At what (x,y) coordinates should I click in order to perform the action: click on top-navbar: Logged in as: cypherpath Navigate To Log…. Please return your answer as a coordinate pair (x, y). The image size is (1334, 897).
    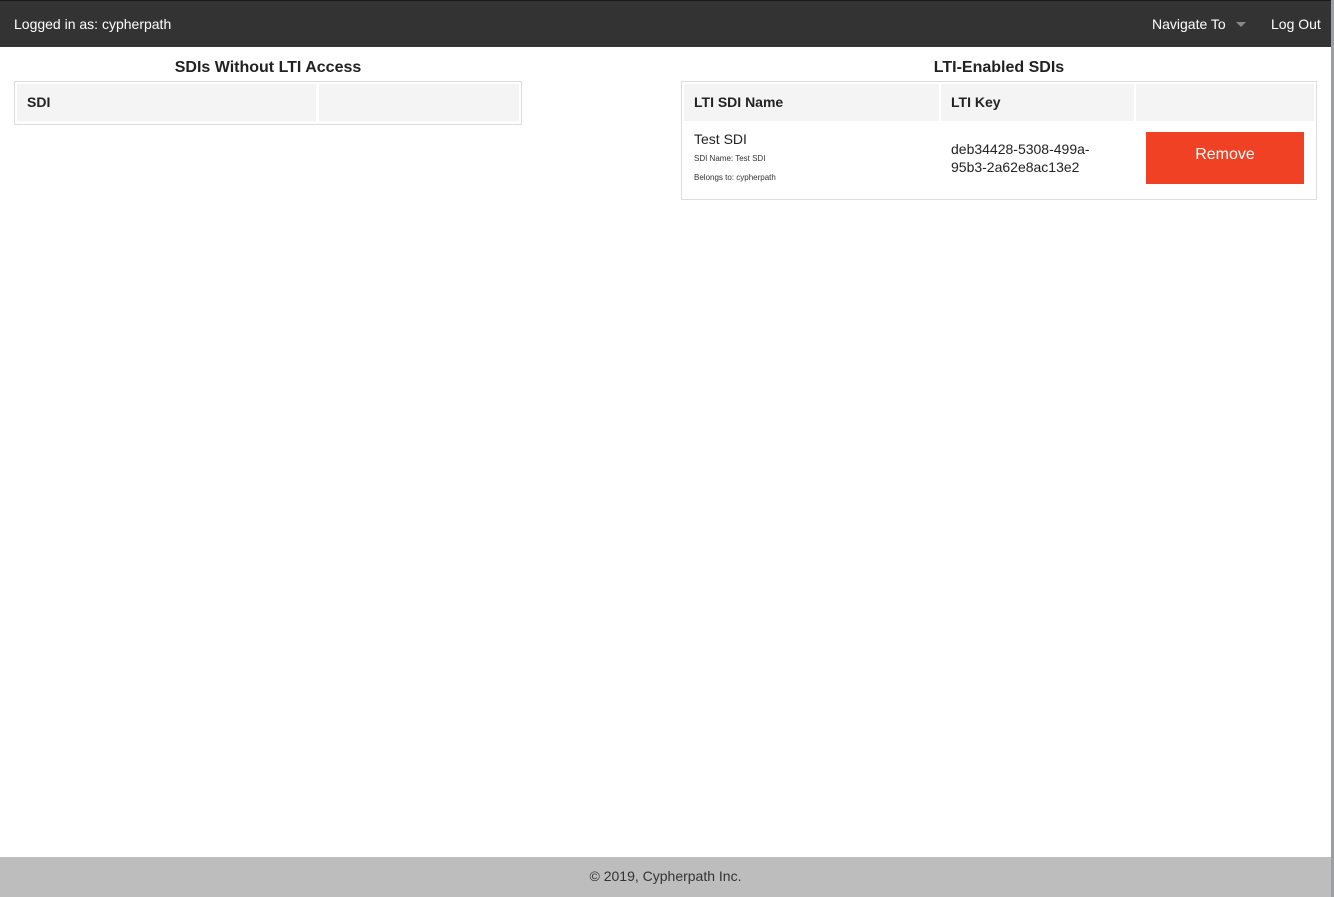
    Looking at the image, I should click on (667, 23).